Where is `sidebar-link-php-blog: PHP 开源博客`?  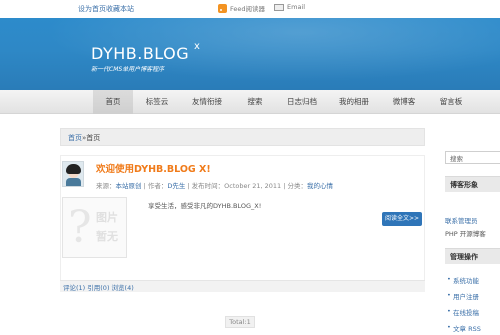
sidebar-link-php-blog: PHP 开源博客 is located at coordinates (465, 233).